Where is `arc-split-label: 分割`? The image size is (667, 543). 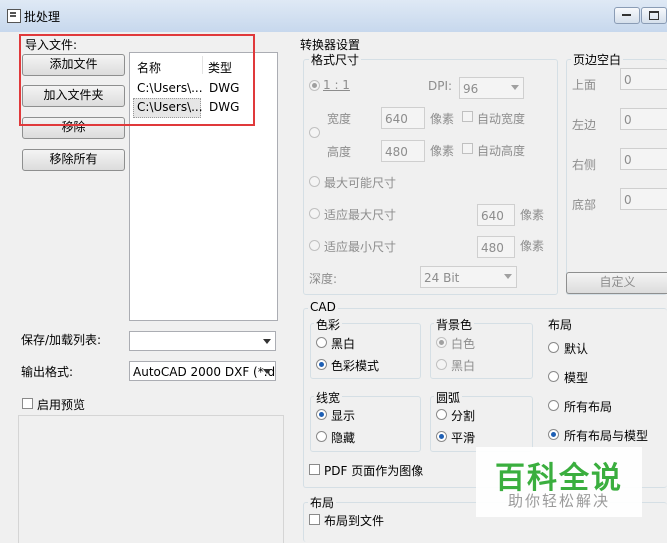
arc-split-label: 分割 is located at coordinates (463, 416).